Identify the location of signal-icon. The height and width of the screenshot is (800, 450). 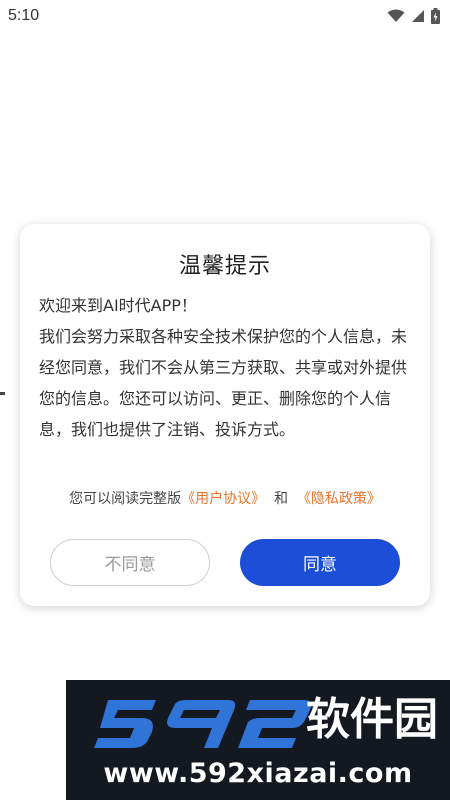
(418, 16).